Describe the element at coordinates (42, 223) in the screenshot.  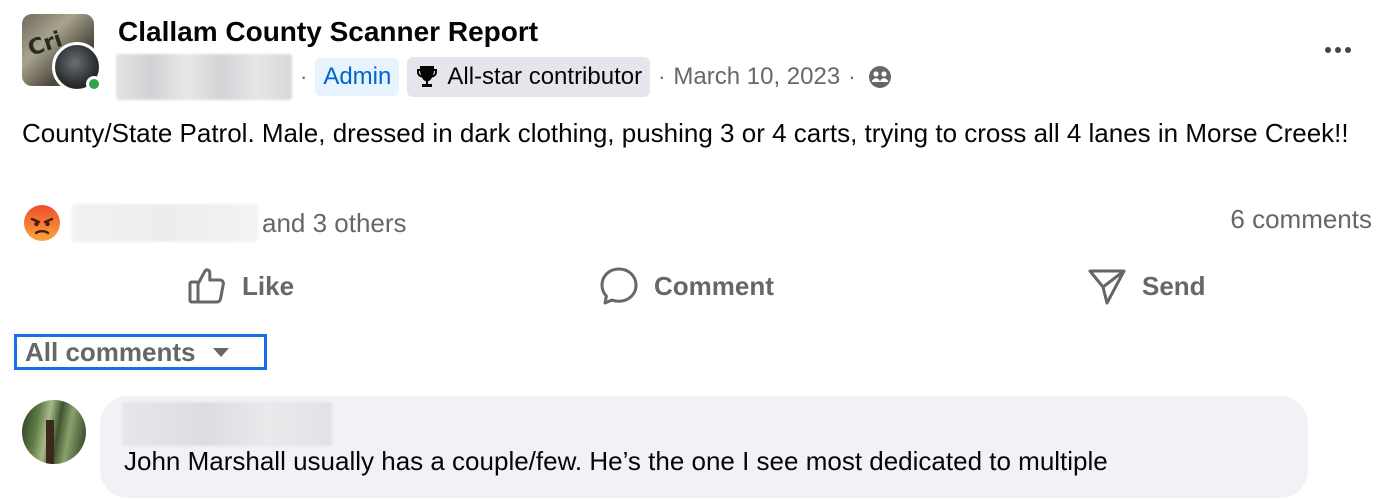
I see `angry-reaction-icon` at that location.